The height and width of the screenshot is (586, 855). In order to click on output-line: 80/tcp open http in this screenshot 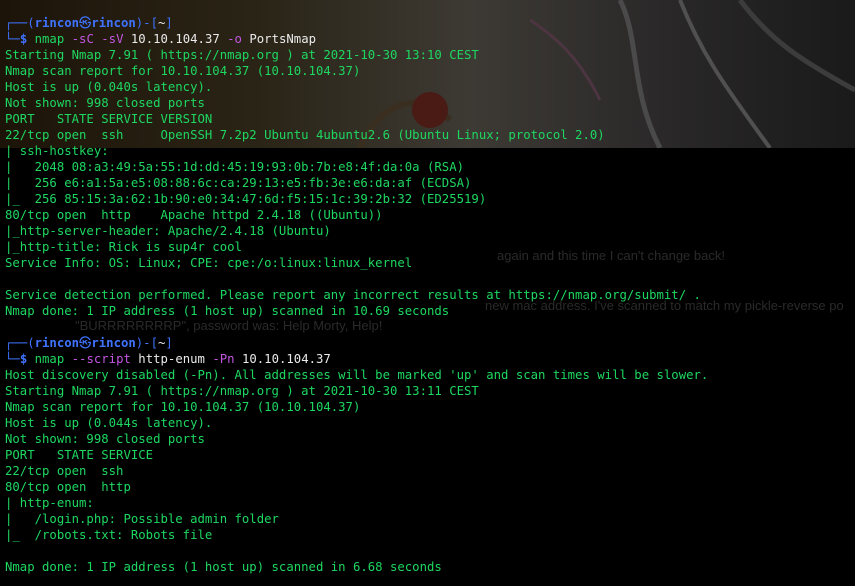, I will do `click(68, 487)`.